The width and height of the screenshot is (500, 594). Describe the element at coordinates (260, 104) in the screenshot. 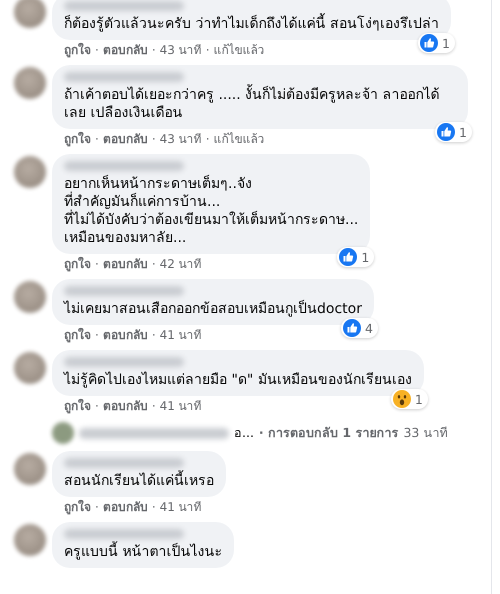

I see `comment-text: ถ้าเค้าตอบได้เยอะกว่าครู ..... งั้นก็ไม่ต้องมีครูหละจ้า ลาออกได้ เลย เปลืองเงินเดือน` at that location.